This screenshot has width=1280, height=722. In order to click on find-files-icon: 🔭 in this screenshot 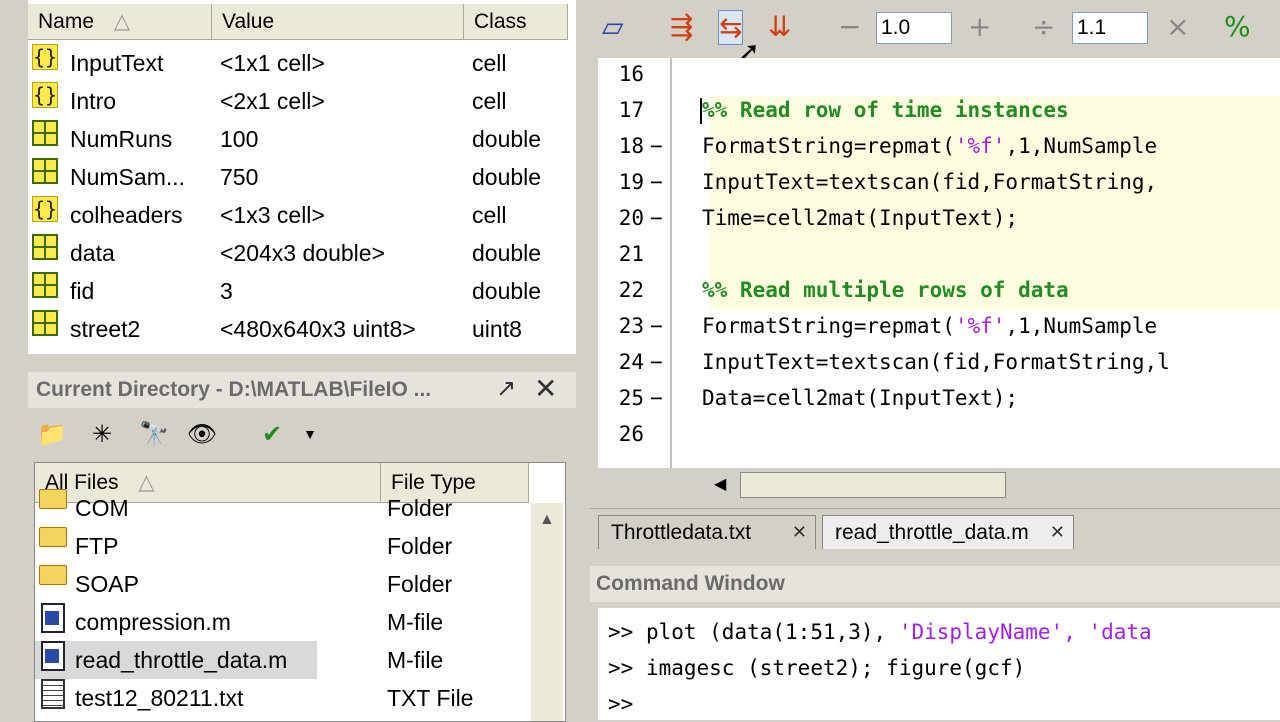, I will do `click(154, 434)`.